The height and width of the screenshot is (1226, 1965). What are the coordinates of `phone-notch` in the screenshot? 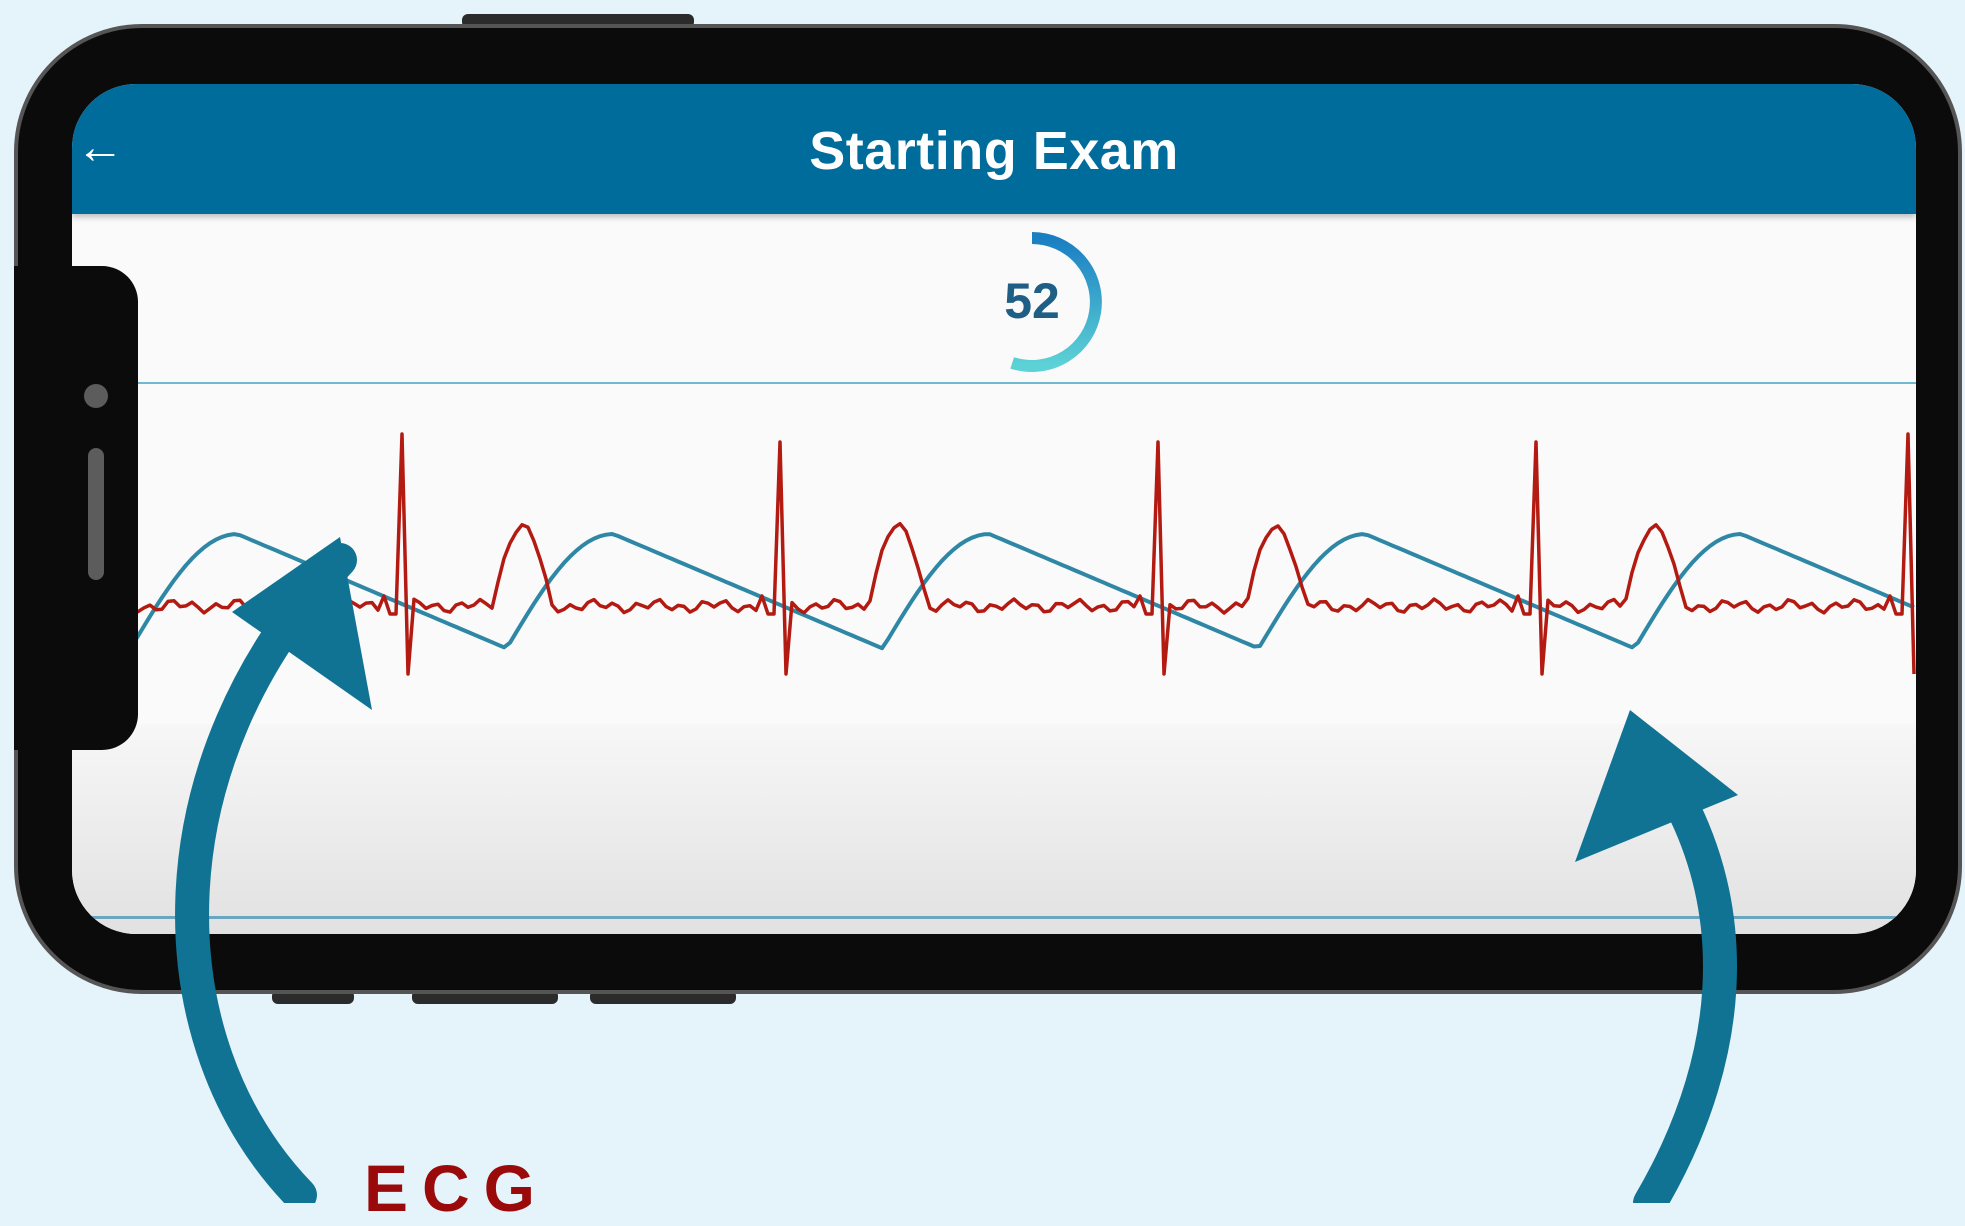 It's located at (76, 508).